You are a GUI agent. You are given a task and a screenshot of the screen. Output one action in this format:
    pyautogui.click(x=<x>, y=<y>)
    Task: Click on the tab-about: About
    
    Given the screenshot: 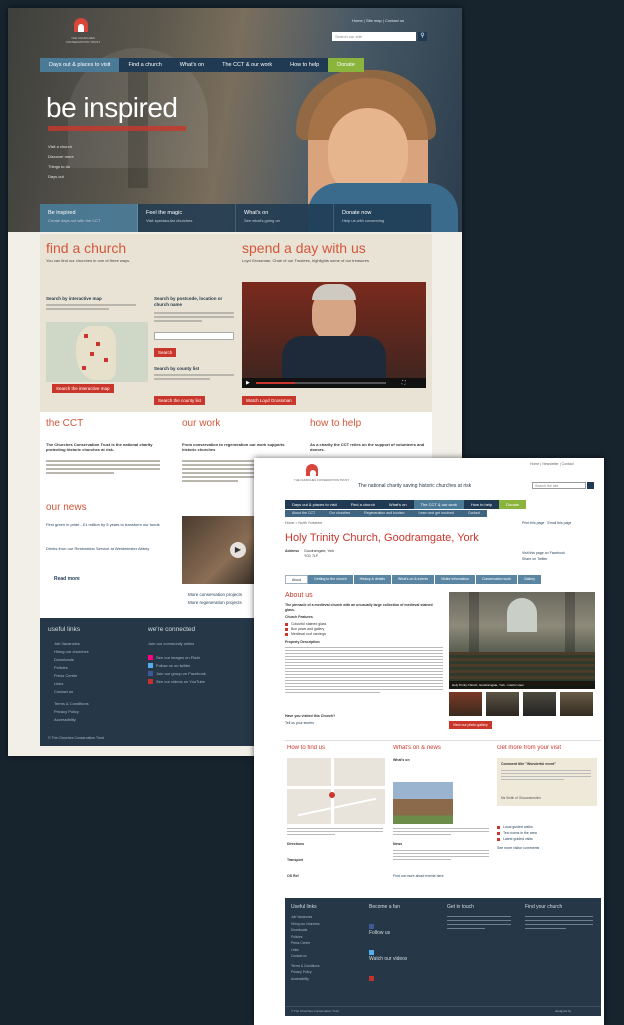 What is the action you would take?
    pyautogui.click(x=297, y=579)
    